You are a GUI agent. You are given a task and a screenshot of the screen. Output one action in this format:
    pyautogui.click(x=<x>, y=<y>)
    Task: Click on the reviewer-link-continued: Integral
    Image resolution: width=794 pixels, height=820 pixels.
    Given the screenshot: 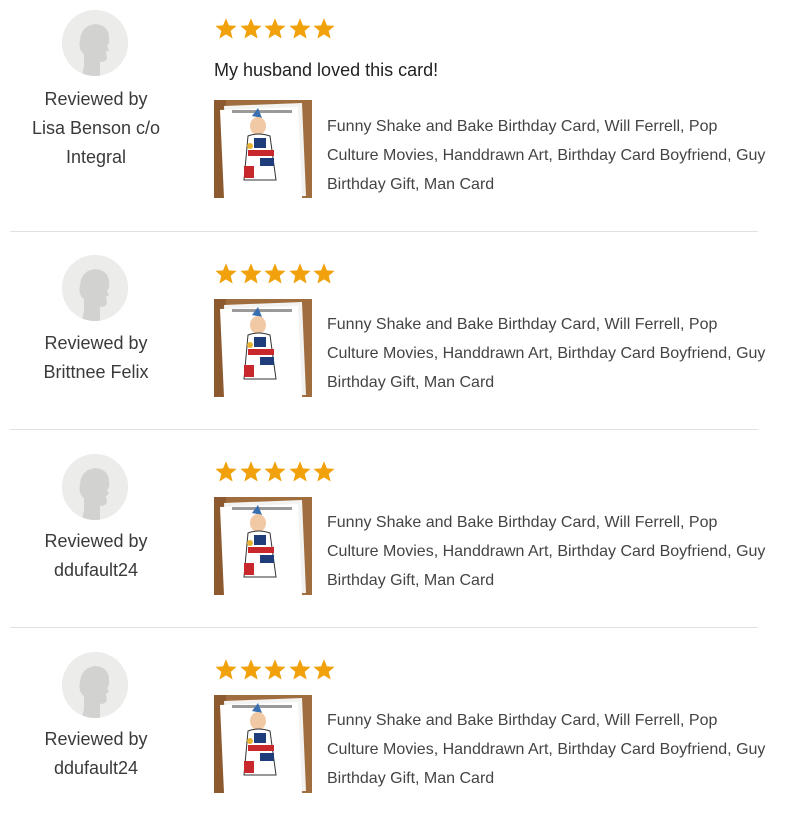 What is the action you would take?
    pyautogui.click(x=96, y=157)
    